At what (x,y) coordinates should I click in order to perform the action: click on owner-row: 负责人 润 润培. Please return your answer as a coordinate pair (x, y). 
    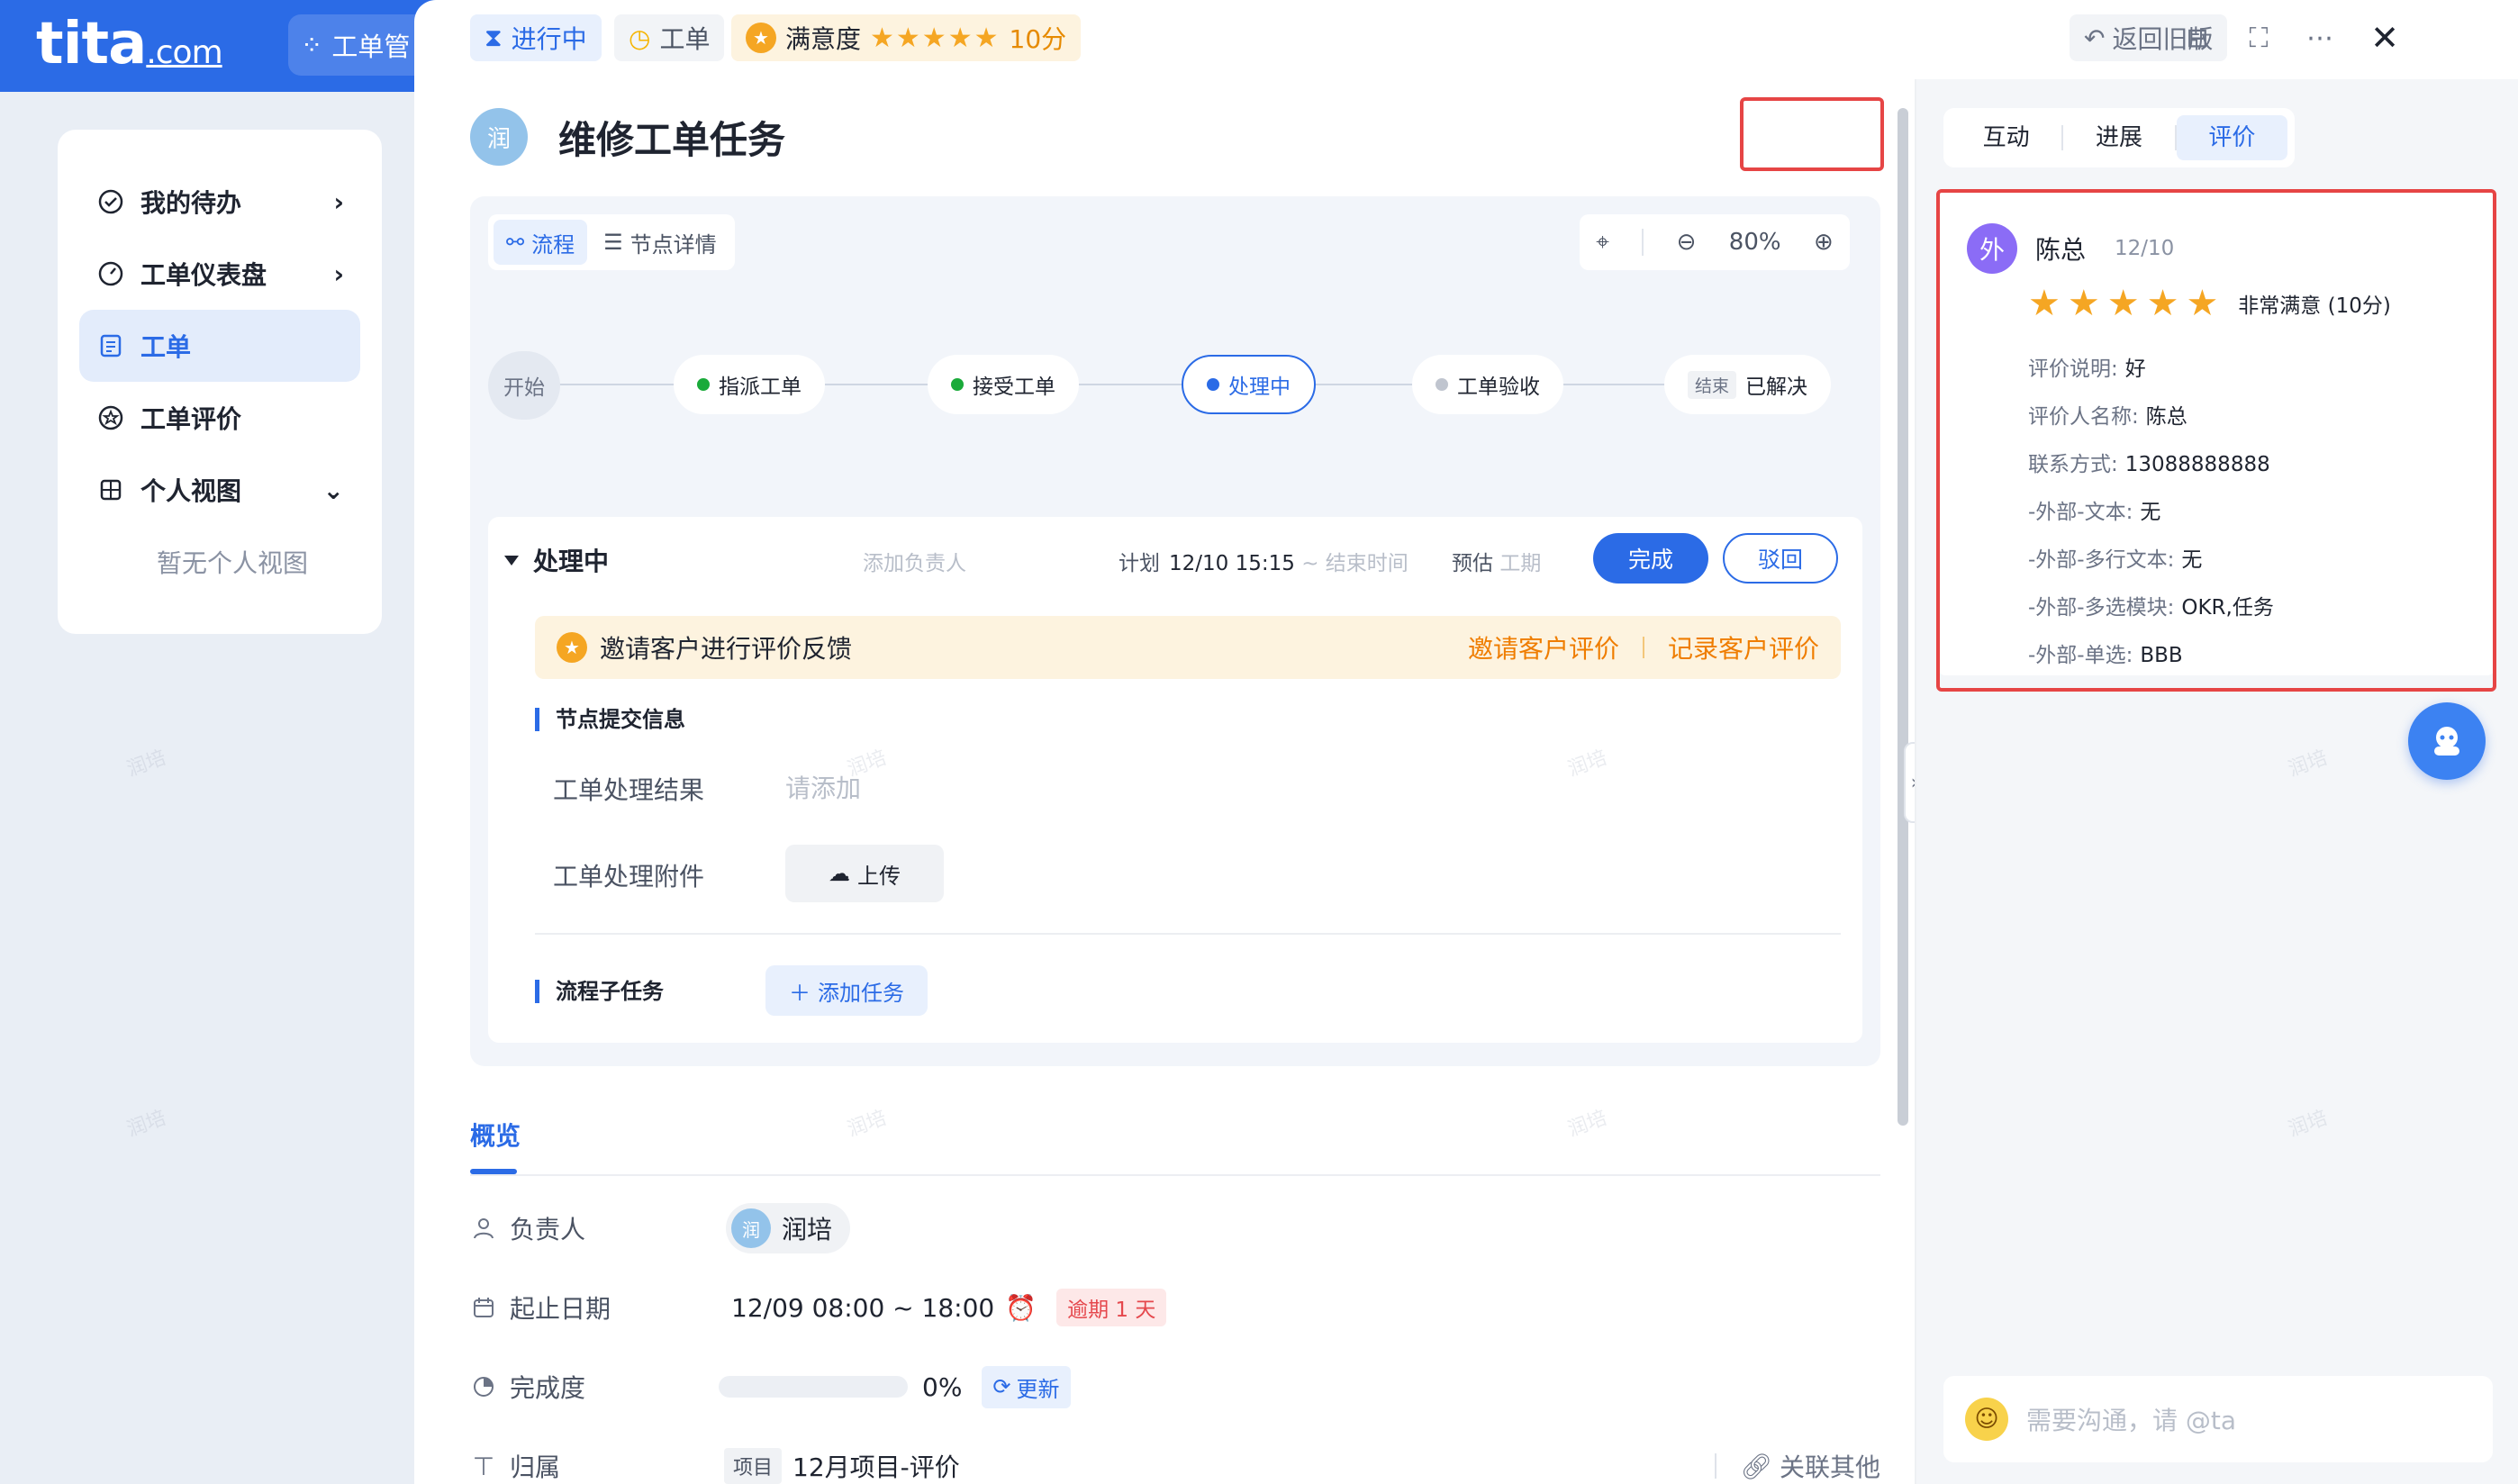
    Looking at the image, I should click on (1175, 1228).